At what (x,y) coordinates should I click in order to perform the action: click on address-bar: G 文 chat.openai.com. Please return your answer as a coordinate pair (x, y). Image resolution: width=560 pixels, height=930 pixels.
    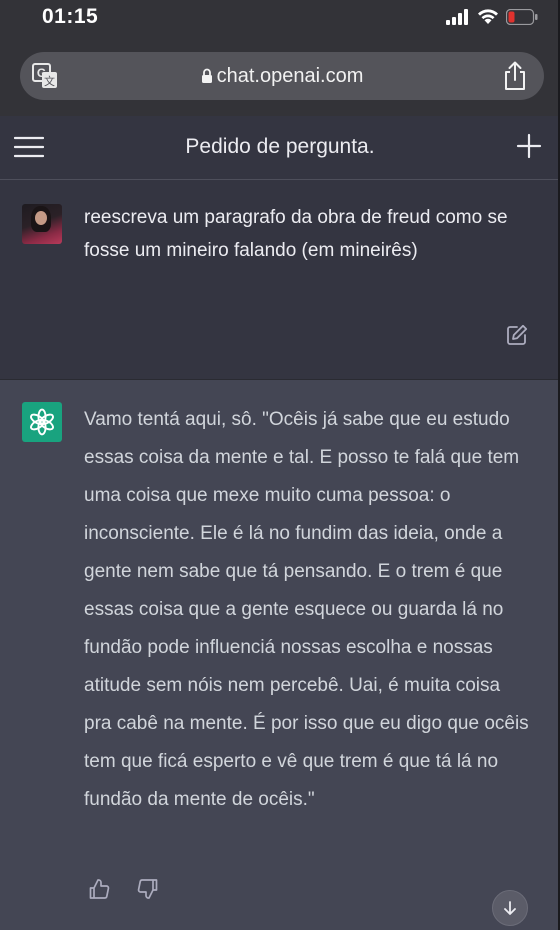
    Looking at the image, I should click on (282, 76).